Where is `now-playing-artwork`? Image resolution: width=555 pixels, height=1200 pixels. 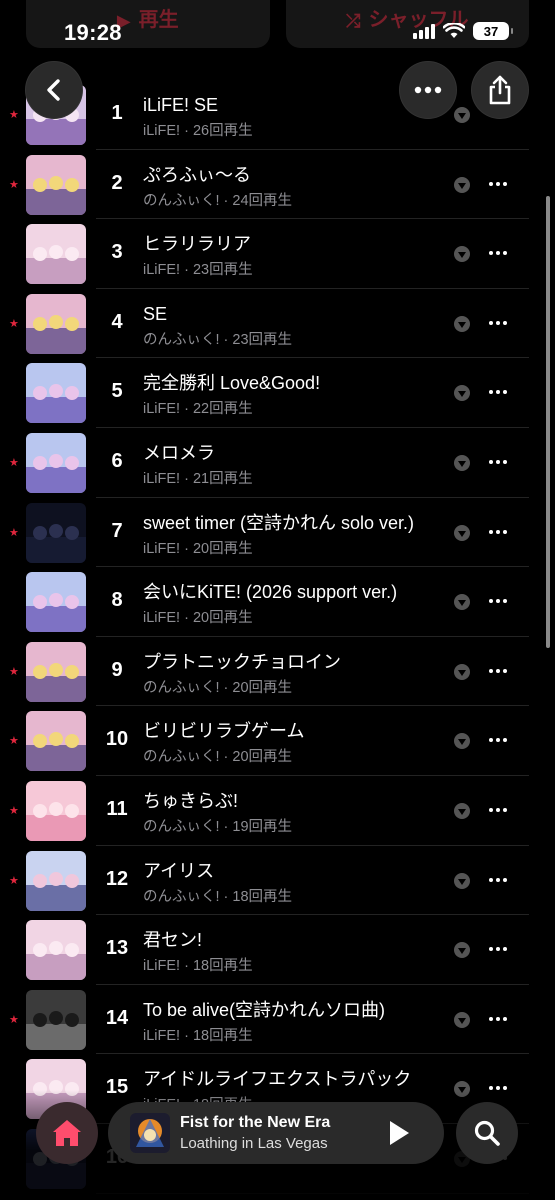 now-playing-artwork is located at coordinates (150, 1133).